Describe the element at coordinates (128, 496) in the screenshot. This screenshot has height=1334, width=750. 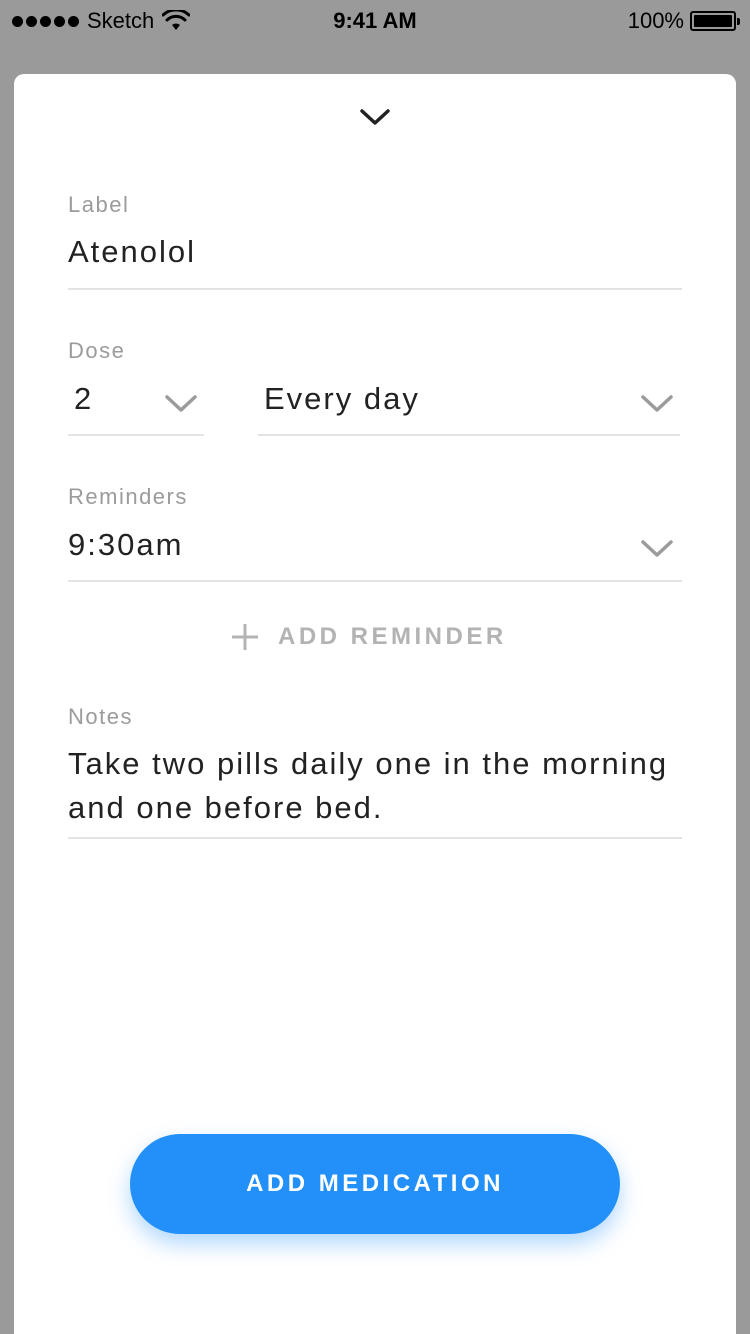
I see `reminders-field-title: Reminders` at that location.